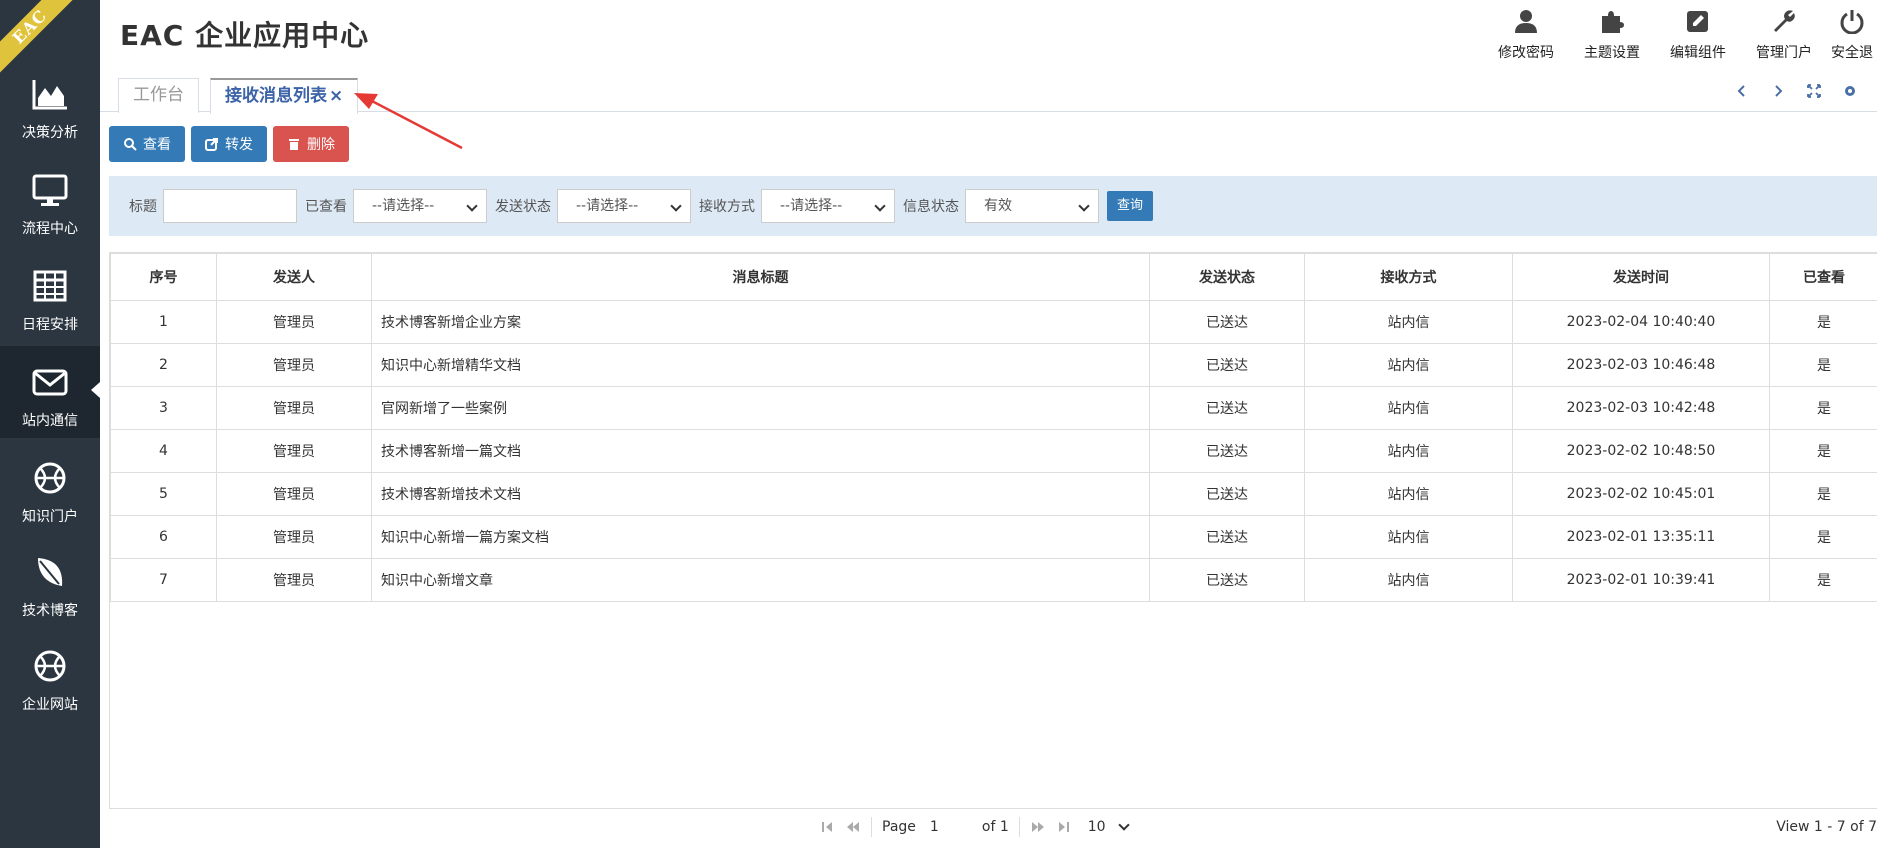 The height and width of the screenshot is (848, 1877). I want to click on send-status-filter-select: --请选择--, so click(624, 206).